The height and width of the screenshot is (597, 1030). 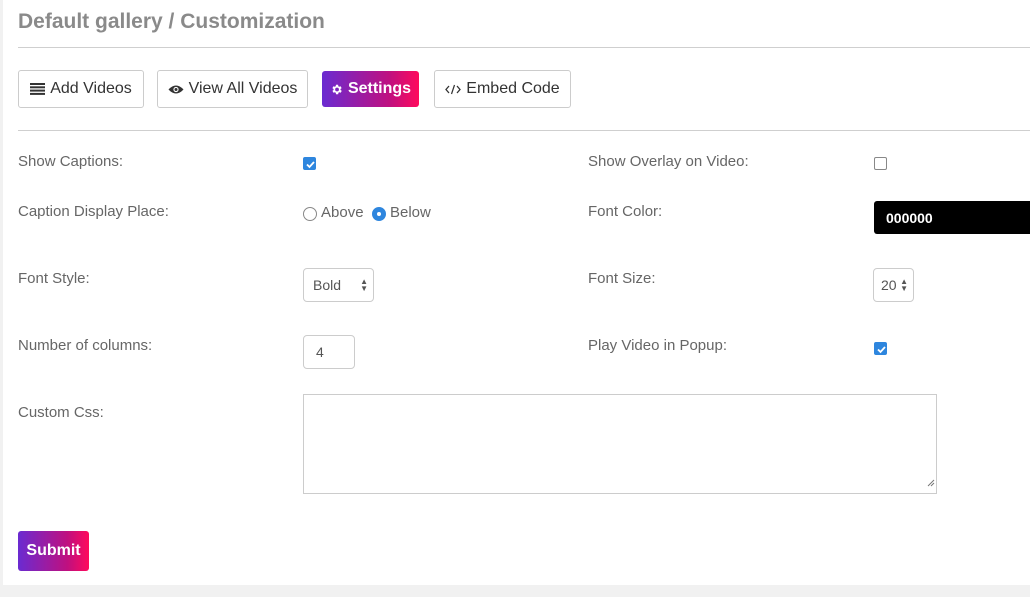 What do you see at coordinates (93, 211) in the screenshot?
I see `caption-display-place-label: Caption Display Place:` at bounding box center [93, 211].